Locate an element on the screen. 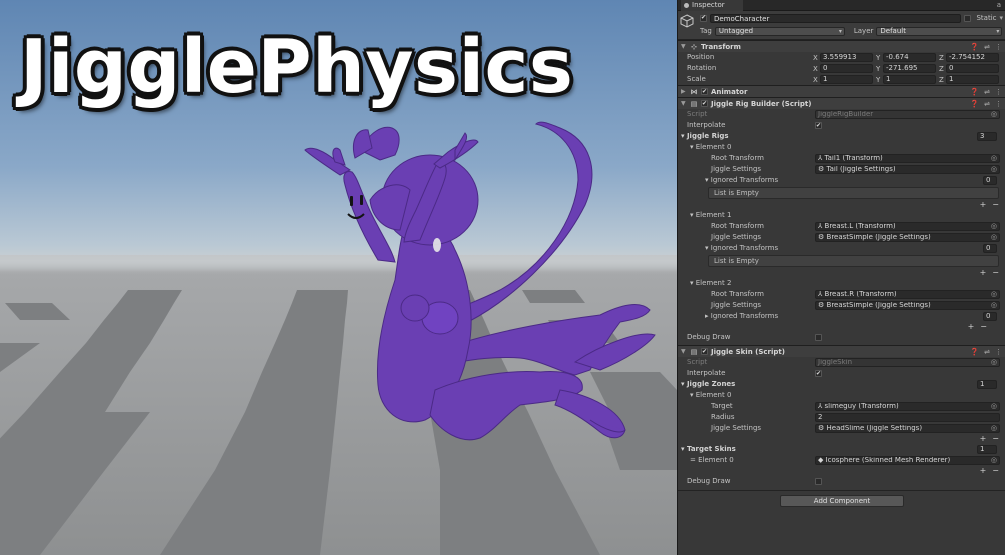  scale-label: Scale is located at coordinates (696, 79).